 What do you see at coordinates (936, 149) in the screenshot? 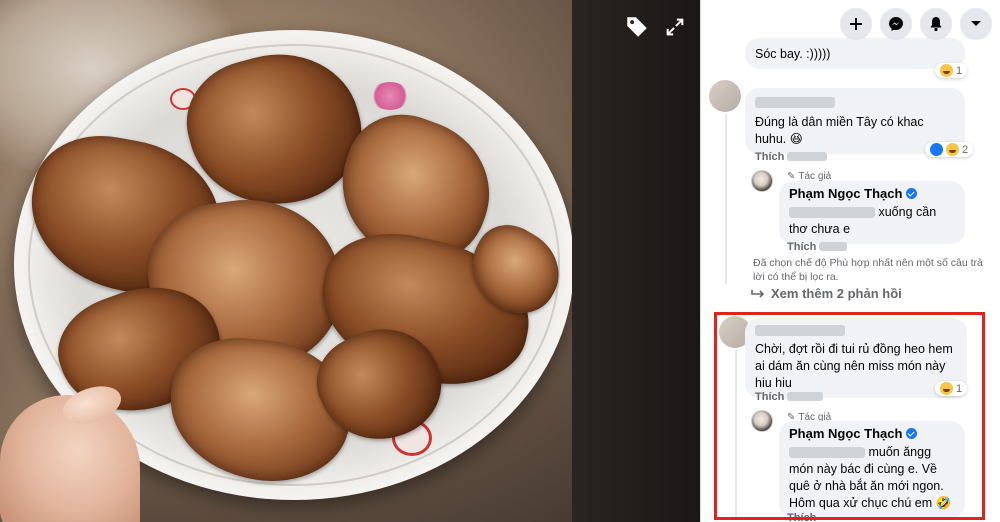
I see `like-emoji-icon` at bounding box center [936, 149].